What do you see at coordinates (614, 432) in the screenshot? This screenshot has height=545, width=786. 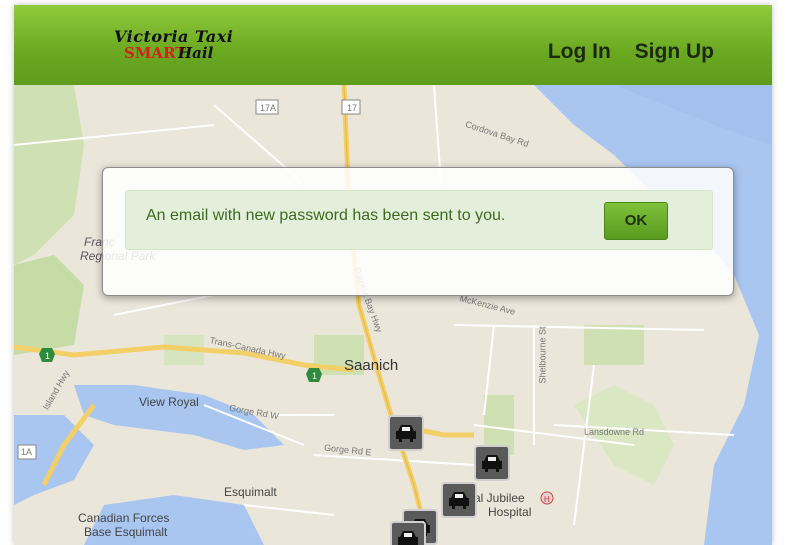 I see `lansdowne-rd-label: Lansdowne Rd` at bounding box center [614, 432].